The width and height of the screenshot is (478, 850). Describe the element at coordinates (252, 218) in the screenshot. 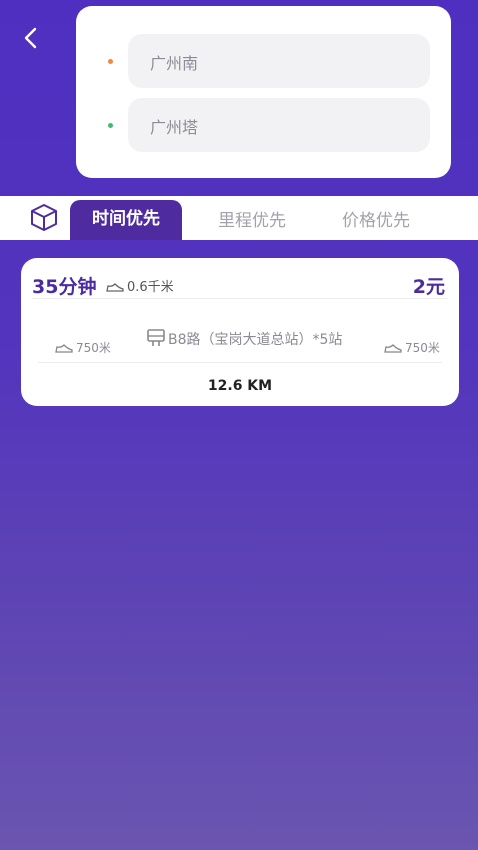

I see `tab-distance-priority: 里程优先` at that location.